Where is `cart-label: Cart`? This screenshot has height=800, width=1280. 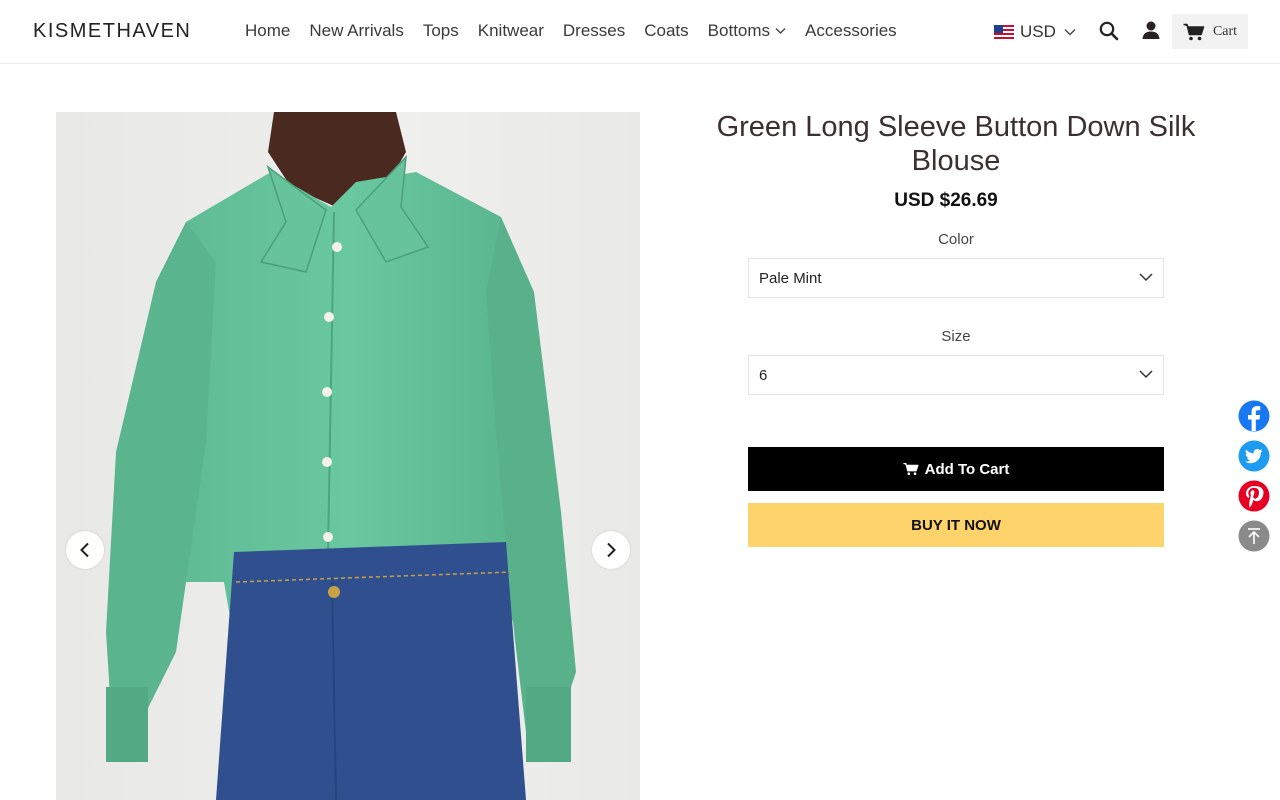
cart-label: Cart is located at coordinates (1225, 31).